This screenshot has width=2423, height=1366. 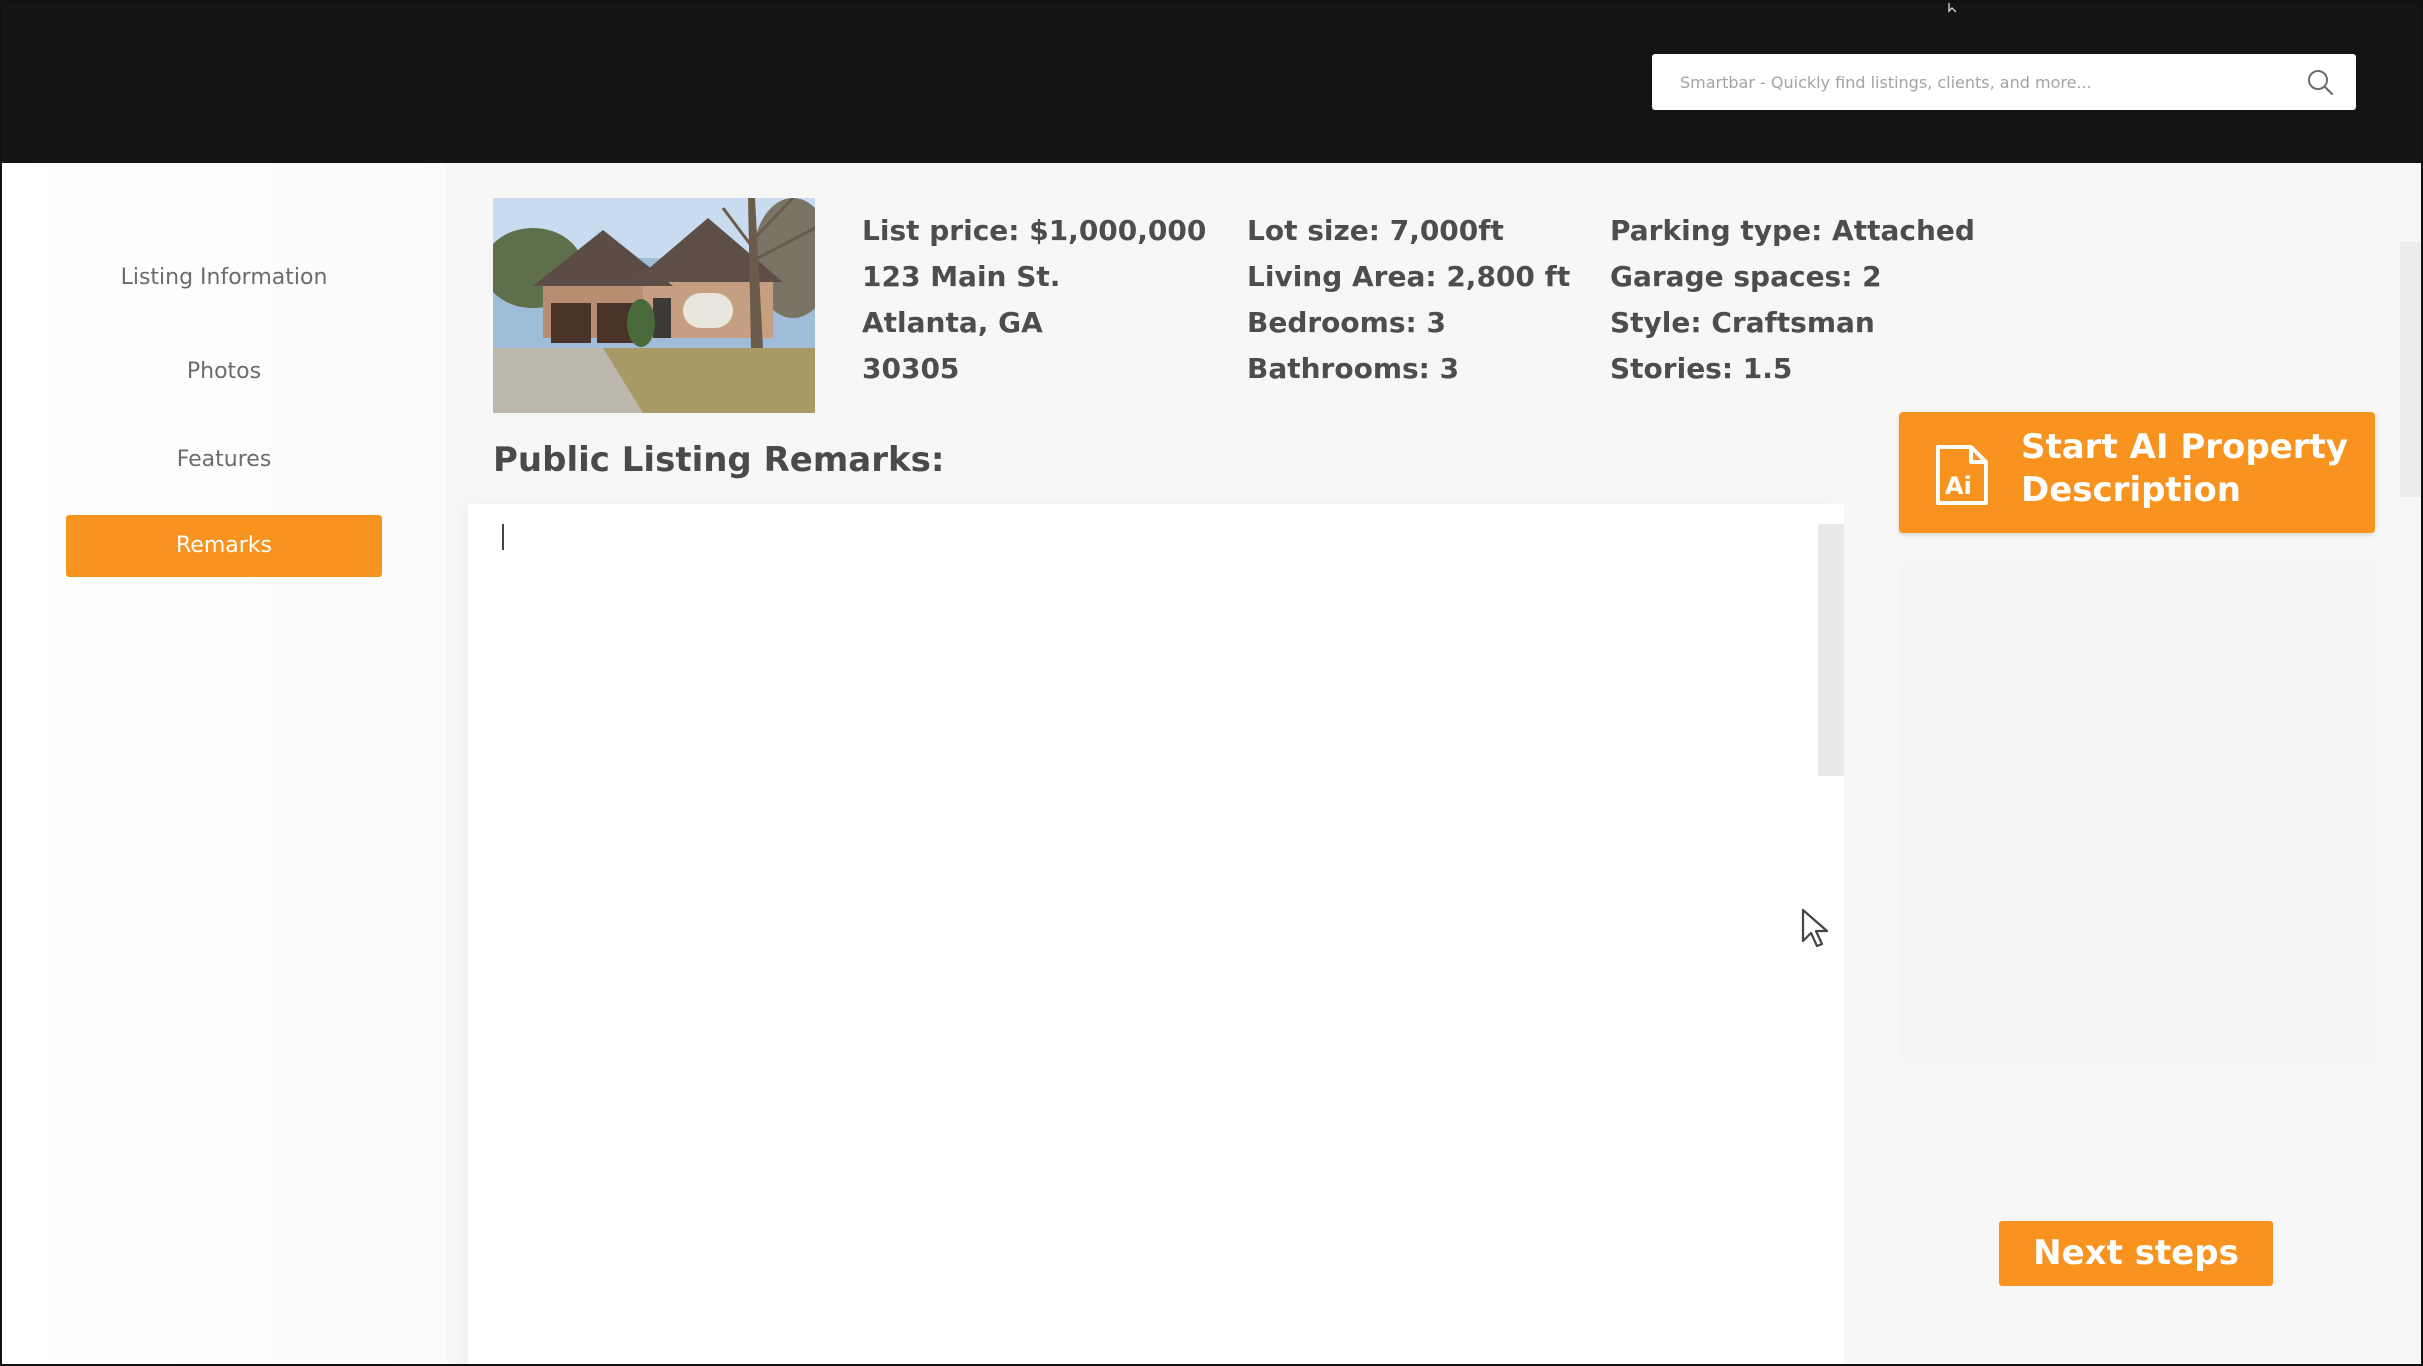 What do you see at coordinates (1815, 928) in the screenshot?
I see `mouse-cursor-icon` at bounding box center [1815, 928].